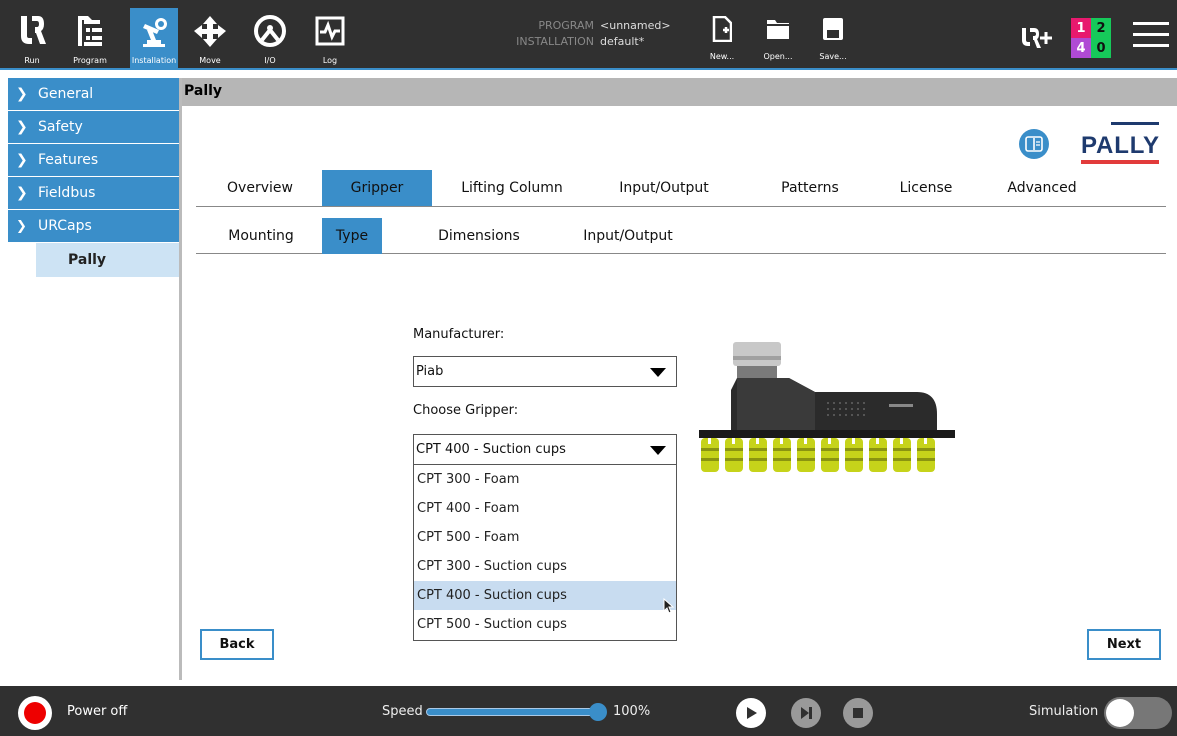  I want to click on sidebar-item-label: Fieldbus, so click(67, 193).